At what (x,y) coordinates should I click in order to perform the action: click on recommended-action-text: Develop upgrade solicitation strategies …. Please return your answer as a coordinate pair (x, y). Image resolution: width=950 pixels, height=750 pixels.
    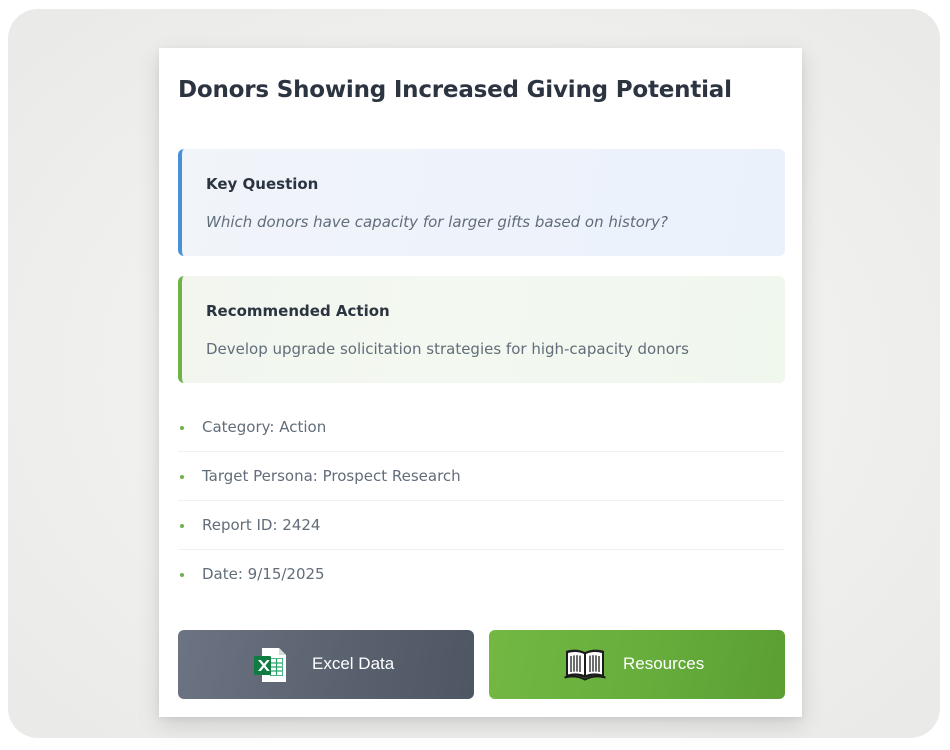
    Looking at the image, I should click on (447, 349).